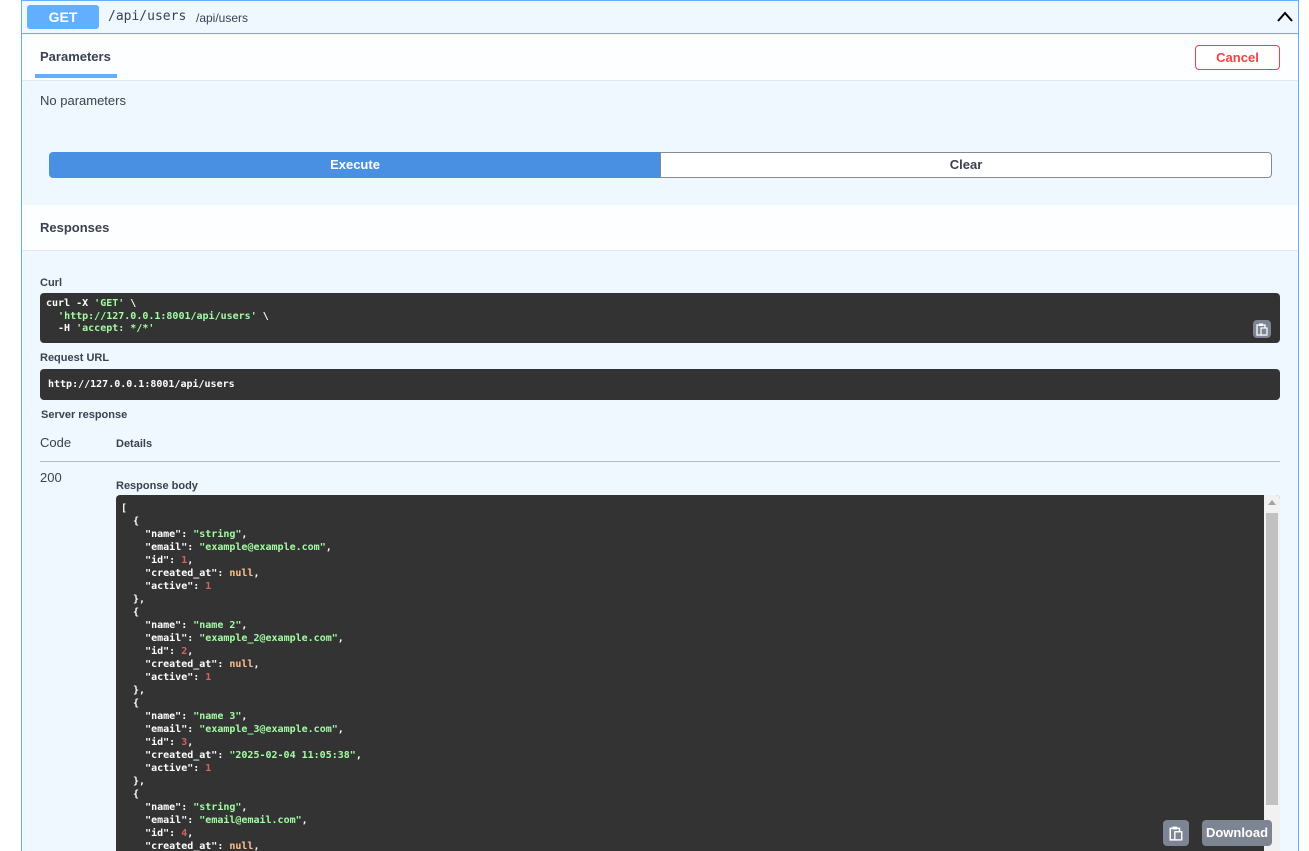 The height and width of the screenshot is (851, 1309). What do you see at coordinates (75, 358) in the screenshot?
I see `request-url-label: Request URL` at bounding box center [75, 358].